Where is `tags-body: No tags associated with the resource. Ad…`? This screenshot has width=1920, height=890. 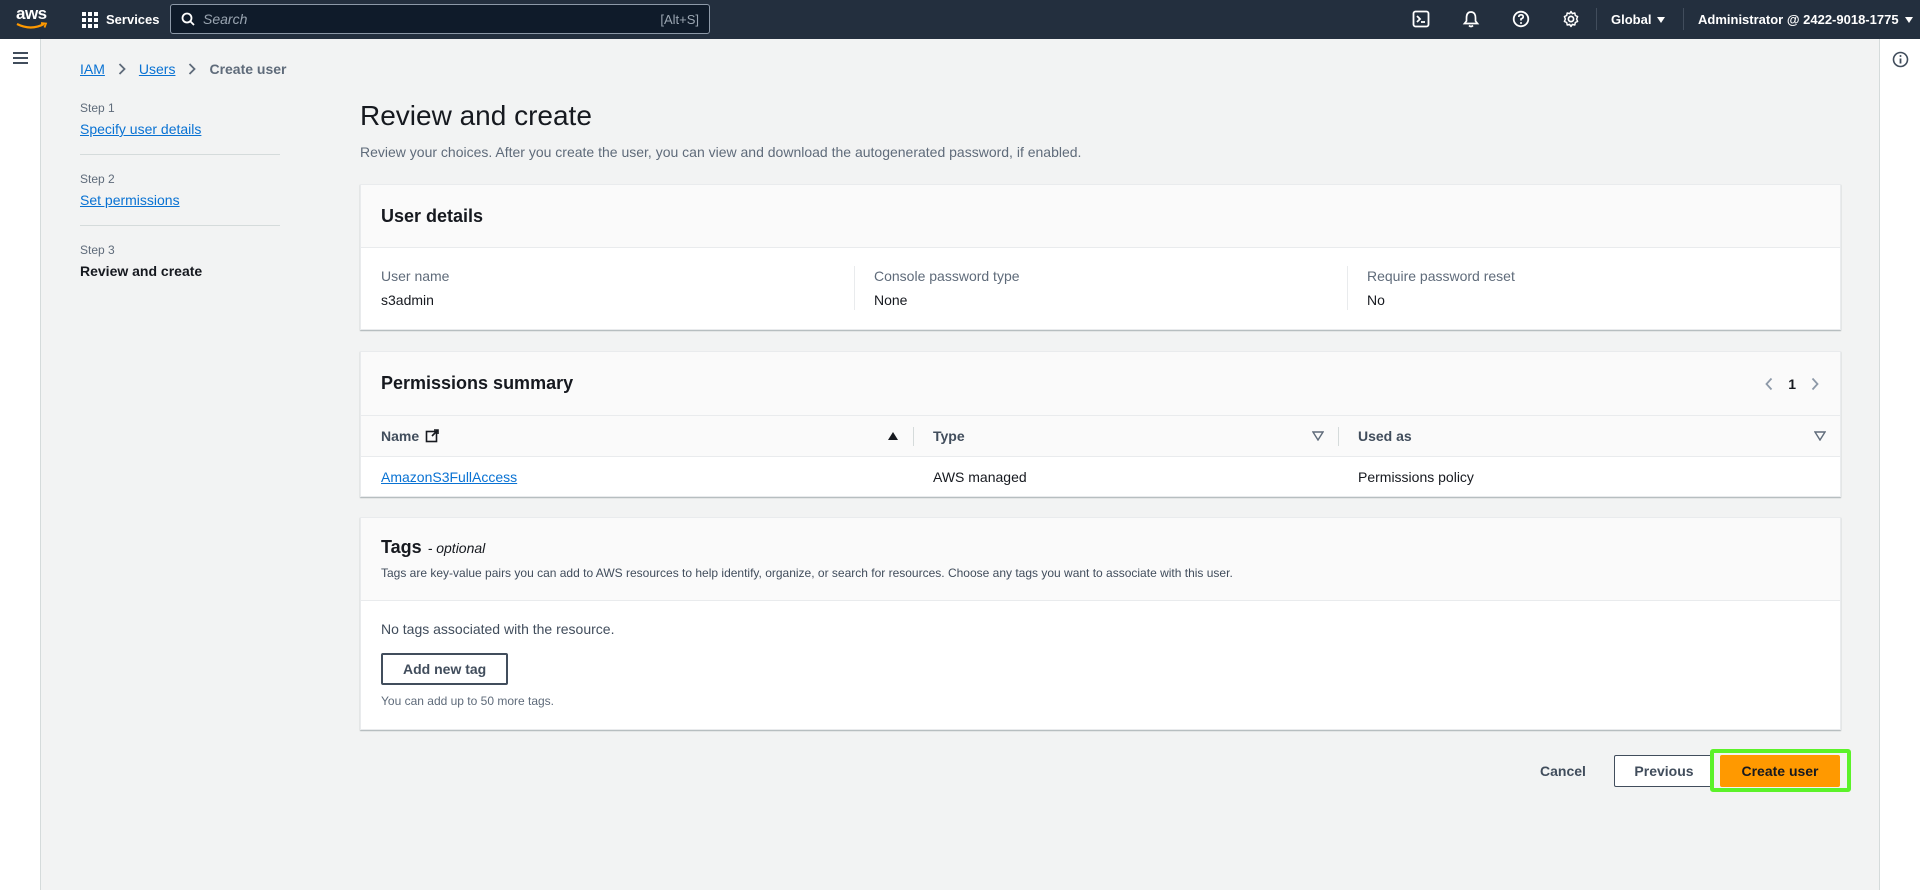 tags-body: No tags associated with the resource. Ad… is located at coordinates (1100, 664).